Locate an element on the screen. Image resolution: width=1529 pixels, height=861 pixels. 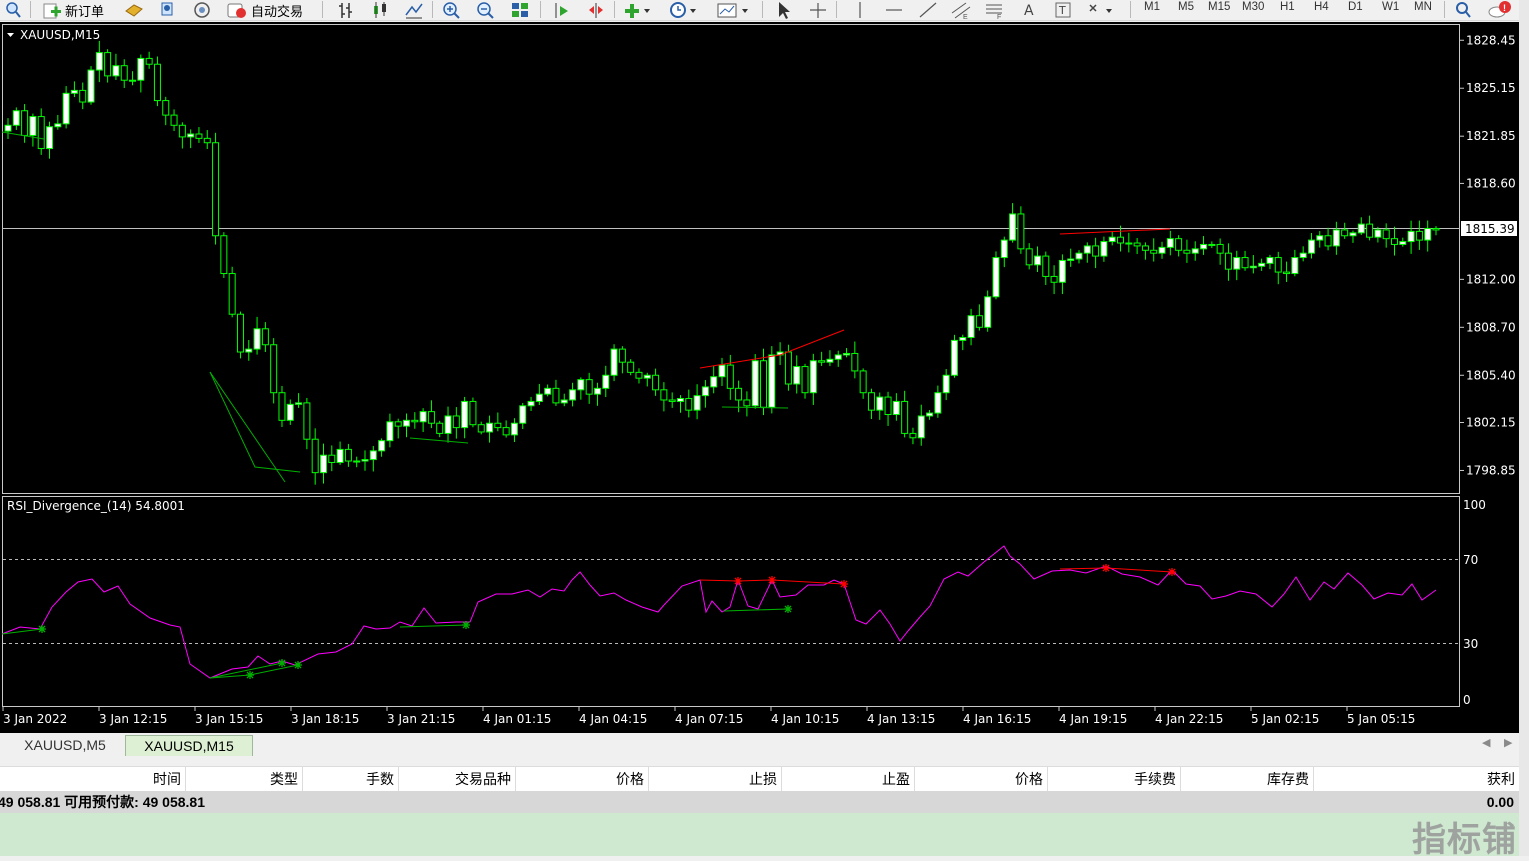
vertical-line-button is located at coordinates (860, 10).